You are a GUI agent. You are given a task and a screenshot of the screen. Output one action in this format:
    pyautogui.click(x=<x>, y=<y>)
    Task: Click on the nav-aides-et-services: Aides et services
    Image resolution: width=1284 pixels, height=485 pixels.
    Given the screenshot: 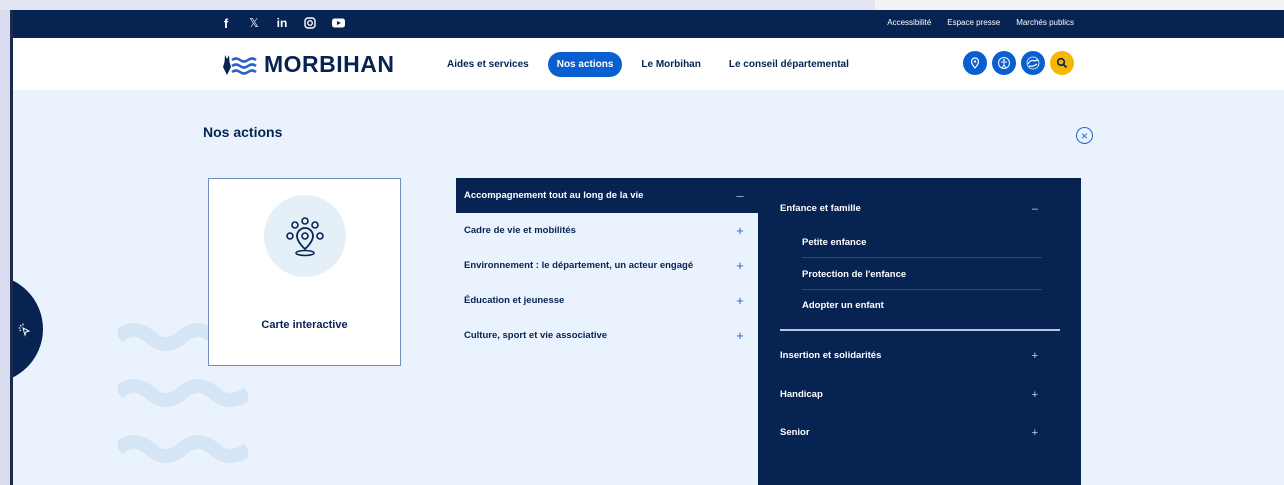 What is the action you would take?
    pyautogui.click(x=488, y=64)
    